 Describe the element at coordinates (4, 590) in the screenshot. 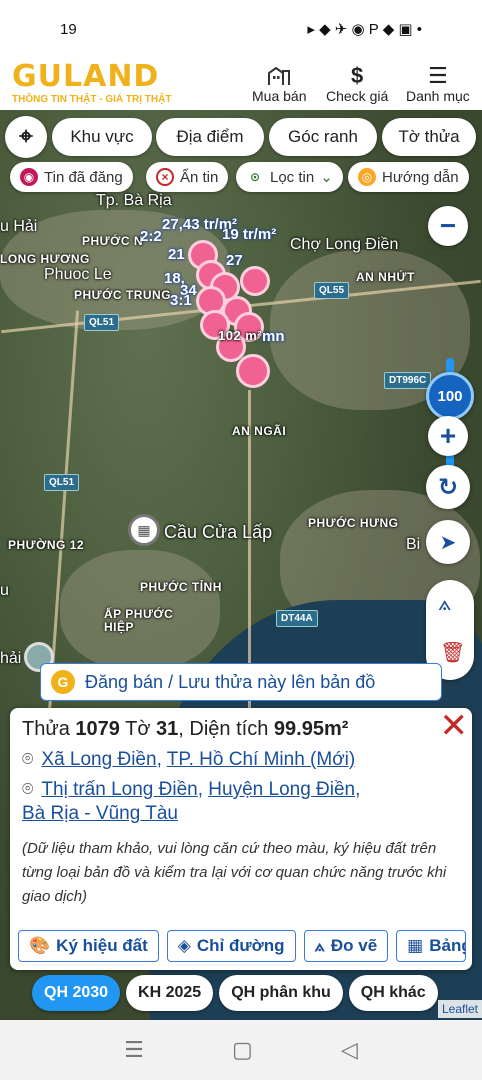

I see `map-label: u` at that location.